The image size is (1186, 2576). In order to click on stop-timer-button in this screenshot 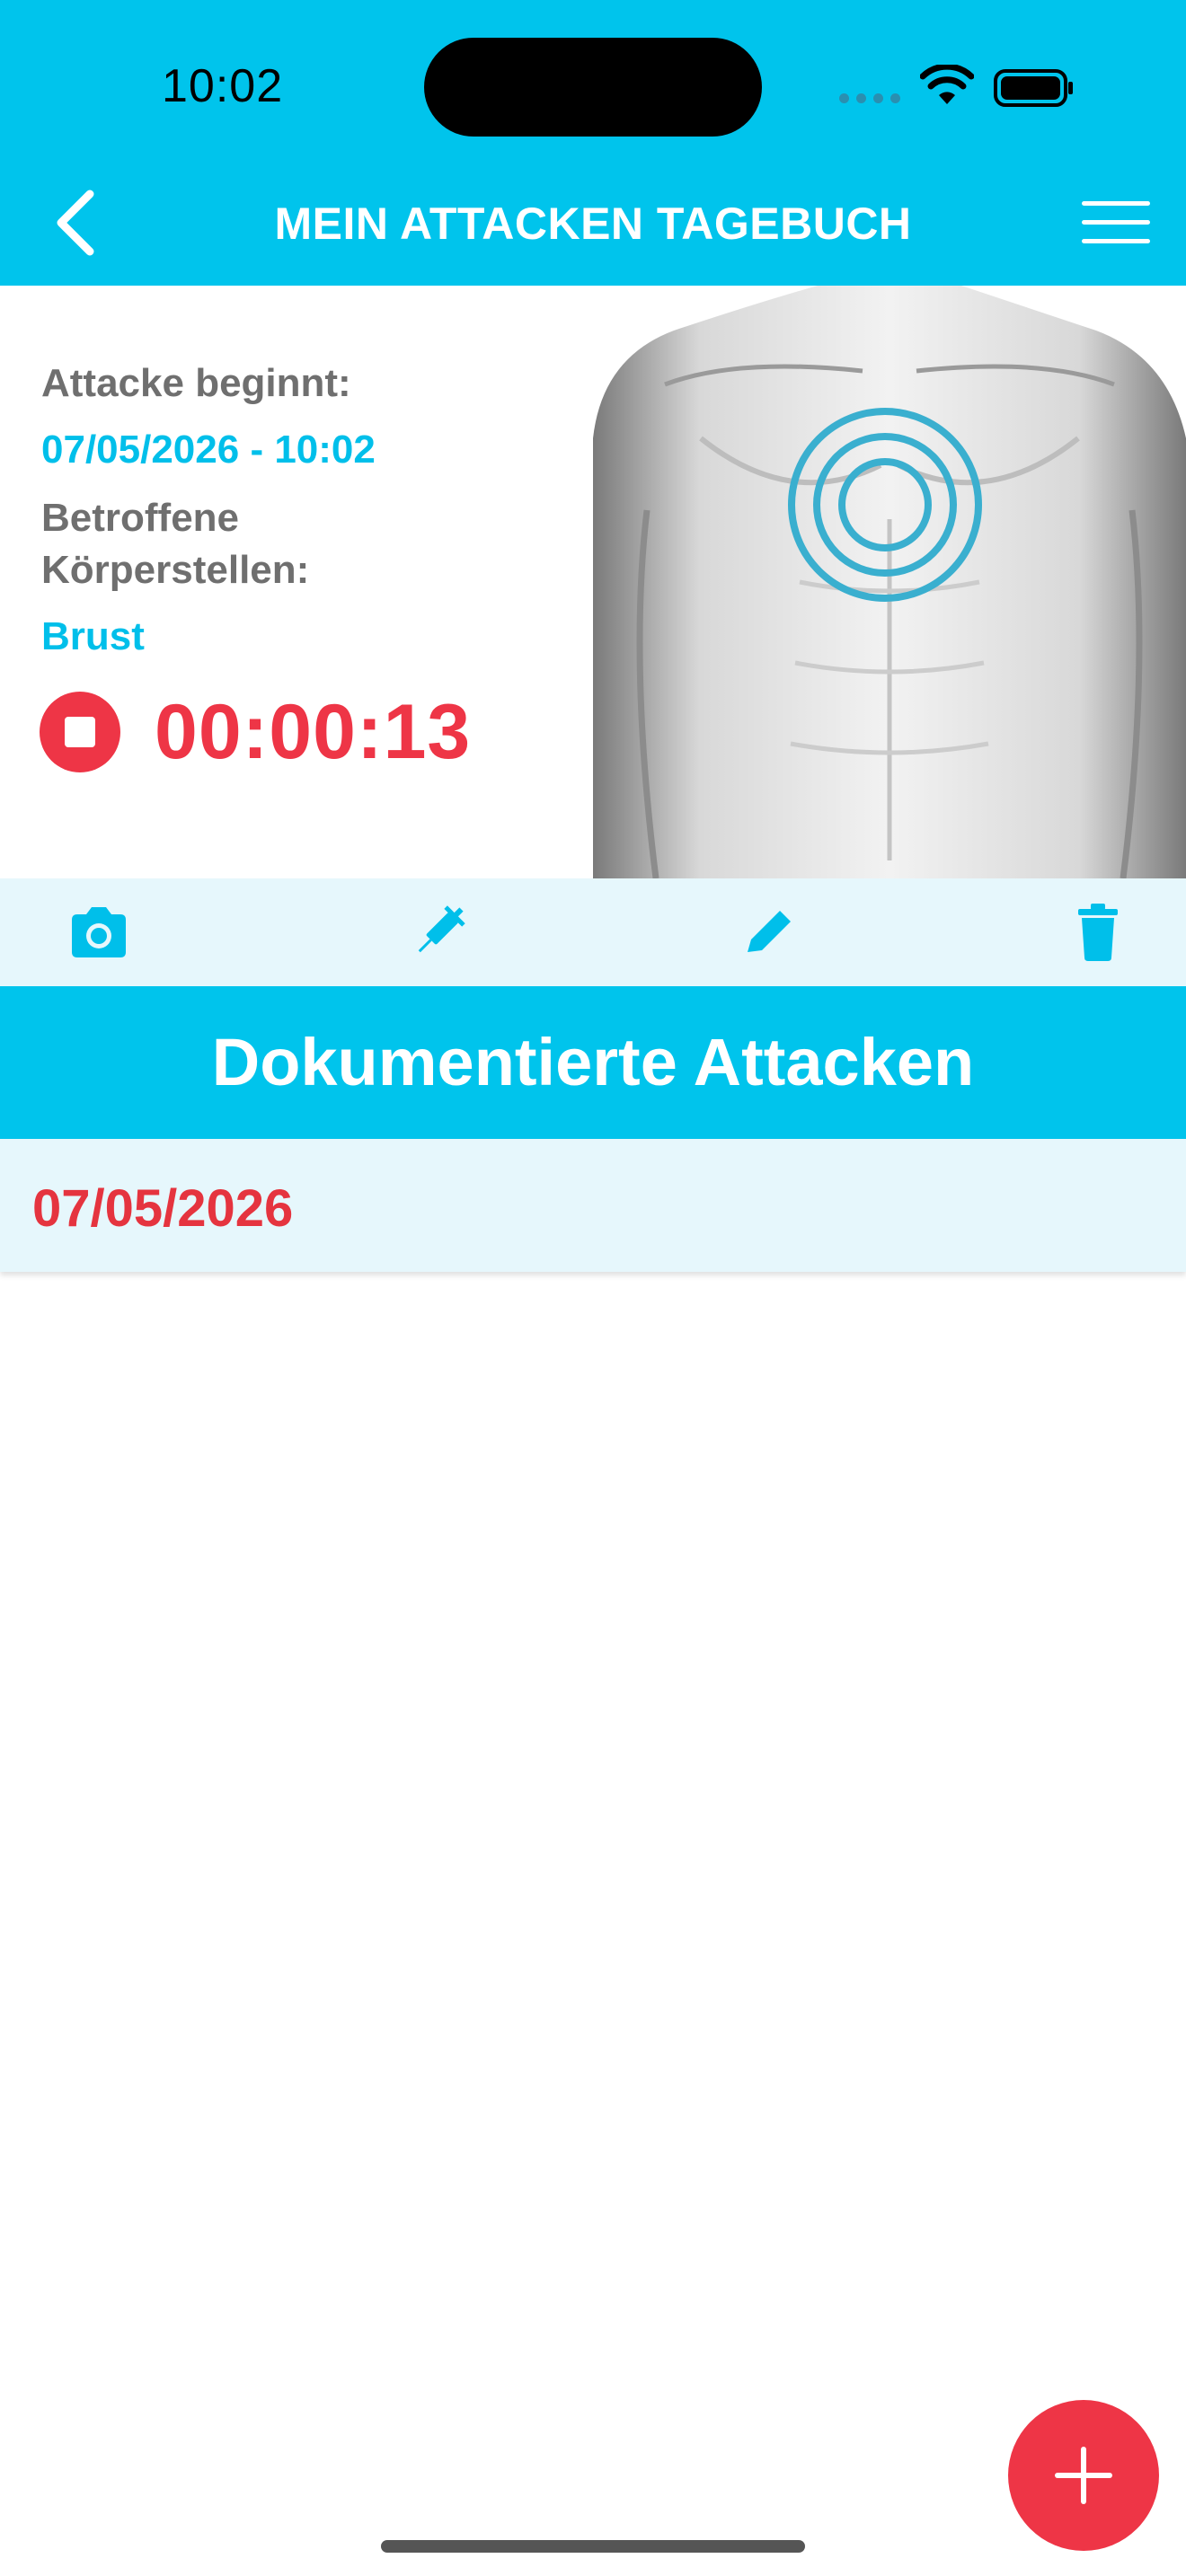, I will do `click(80, 732)`.